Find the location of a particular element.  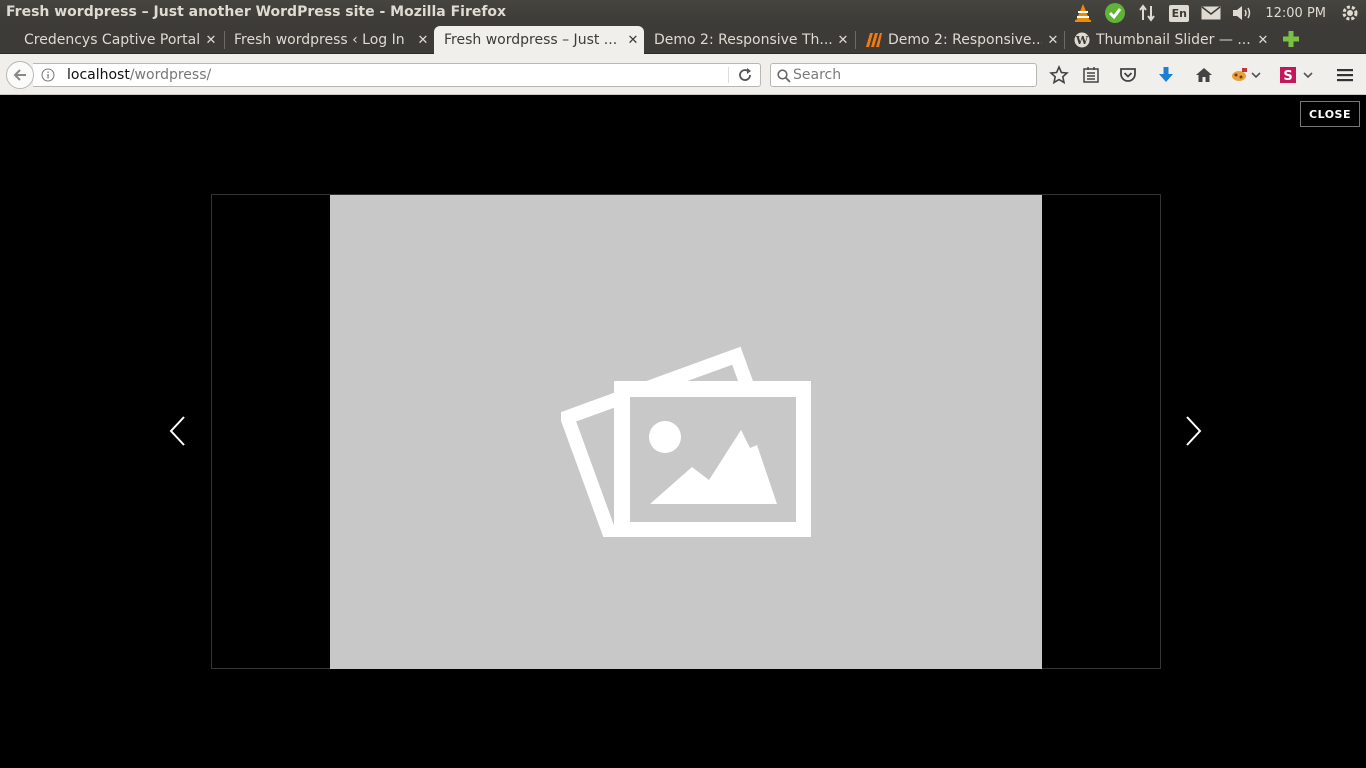

stripe-icon is located at coordinates (874, 40).